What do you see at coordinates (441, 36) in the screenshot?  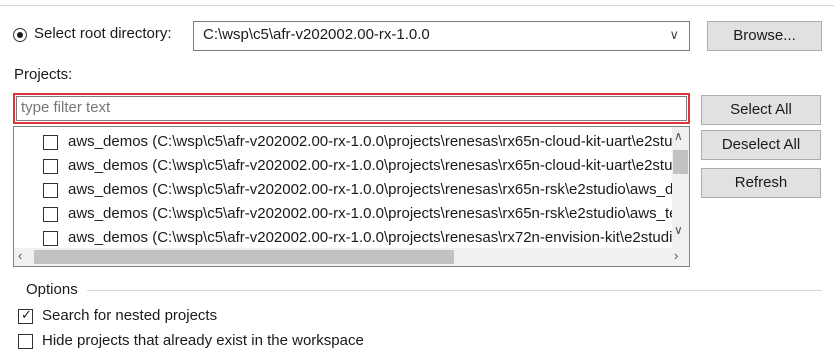 I see `root-directory-combo: C:\wsp\c5\afr-v202002.00-rx-1.0.0 ∨` at bounding box center [441, 36].